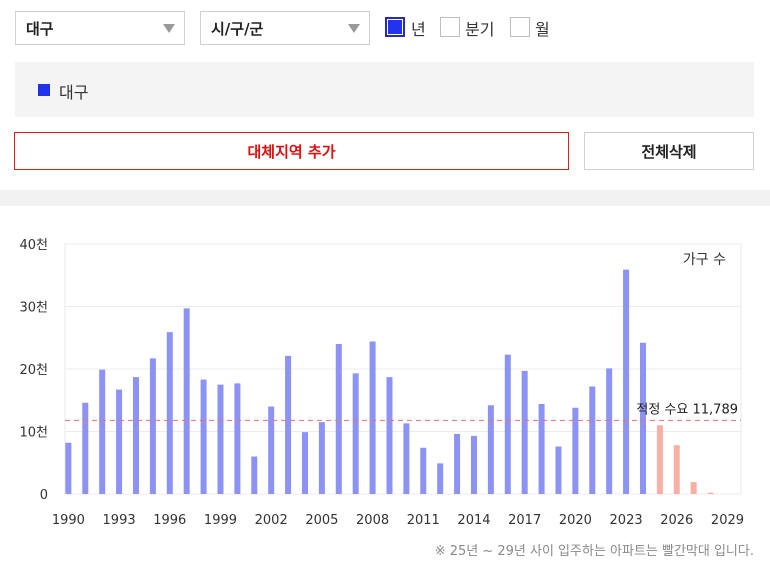 This screenshot has height=564, width=770. What do you see at coordinates (44, 495) in the screenshot?
I see `y-tick-label: 0` at bounding box center [44, 495].